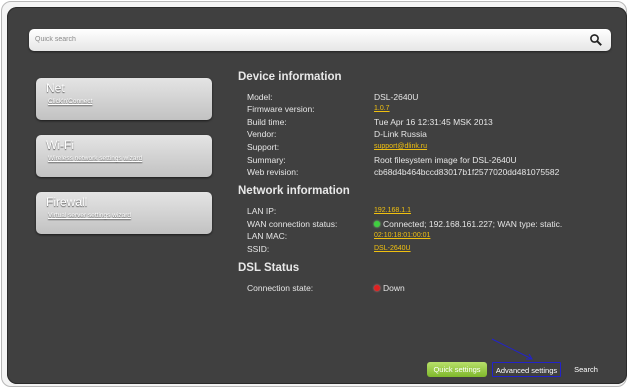  I want to click on search-button: Search, so click(586, 369).